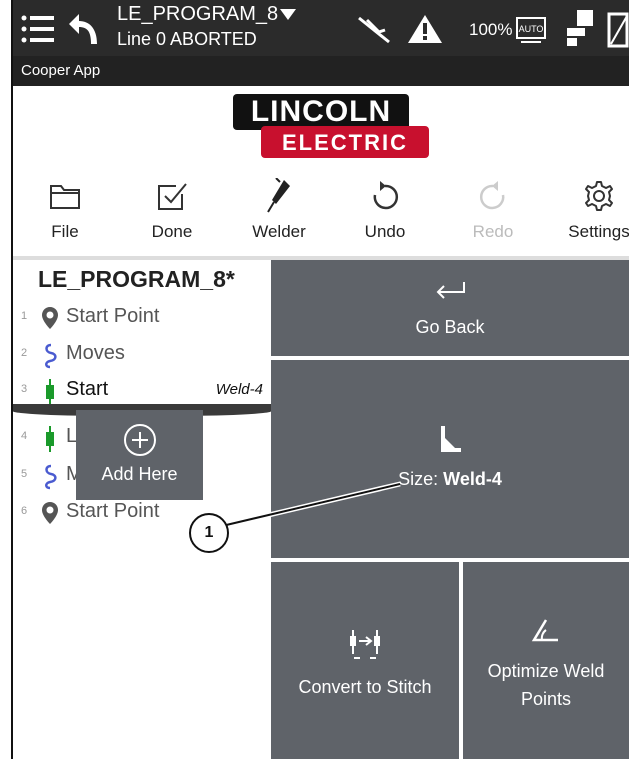 This screenshot has height=759, width=629. What do you see at coordinates (209, 533) in the screenshot?
I see `callout-number: 1` at bounding box center [209, 533].